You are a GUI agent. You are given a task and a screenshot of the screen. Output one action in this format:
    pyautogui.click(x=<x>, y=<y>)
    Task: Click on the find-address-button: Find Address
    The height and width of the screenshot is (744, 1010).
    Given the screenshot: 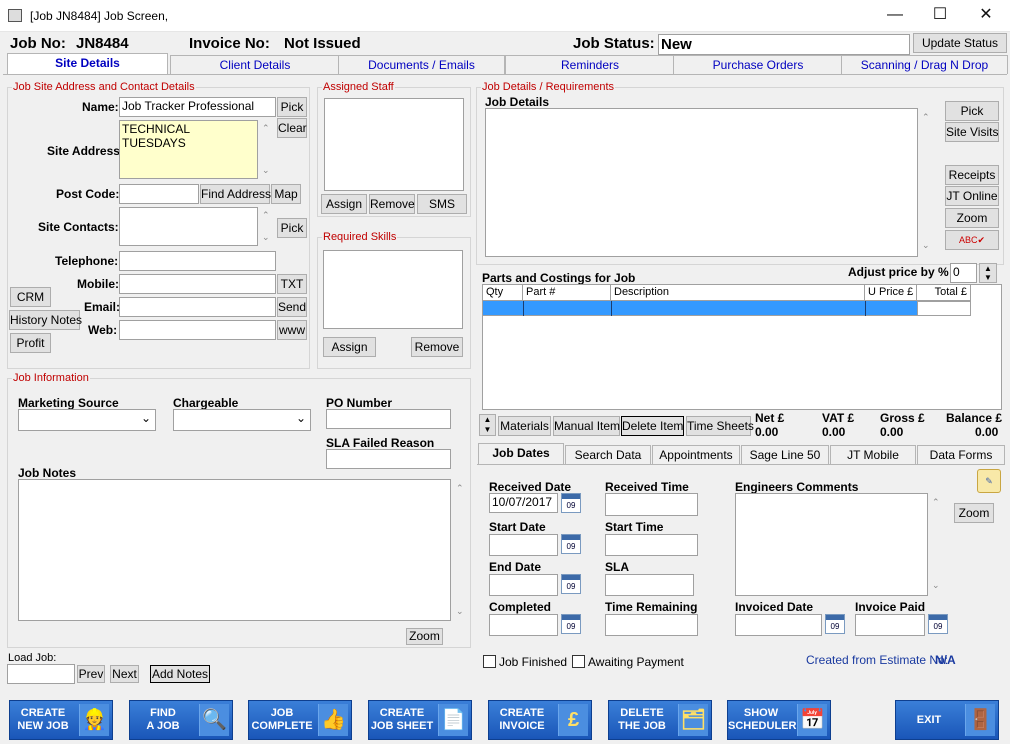 What is the action you would take?
    pyautogui.click(x=235, y=194)
    